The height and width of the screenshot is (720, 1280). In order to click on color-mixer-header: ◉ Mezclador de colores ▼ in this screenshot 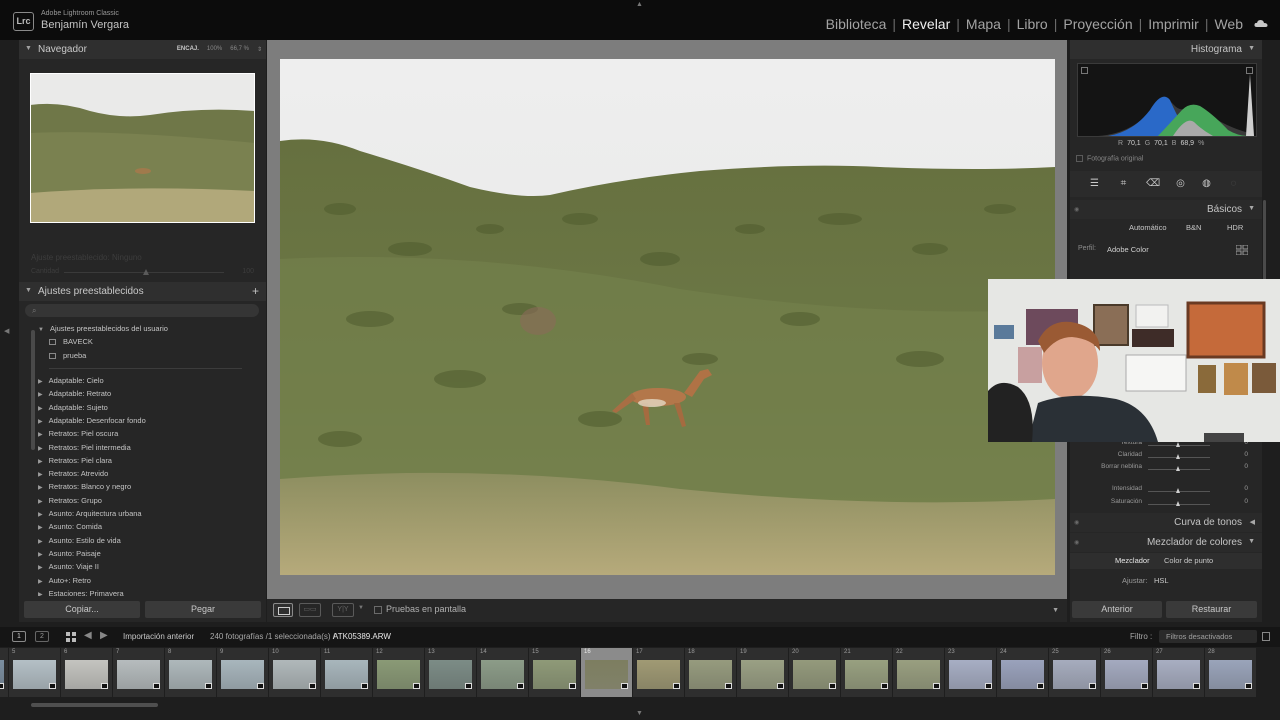, I will do `click(1166, 542)`.